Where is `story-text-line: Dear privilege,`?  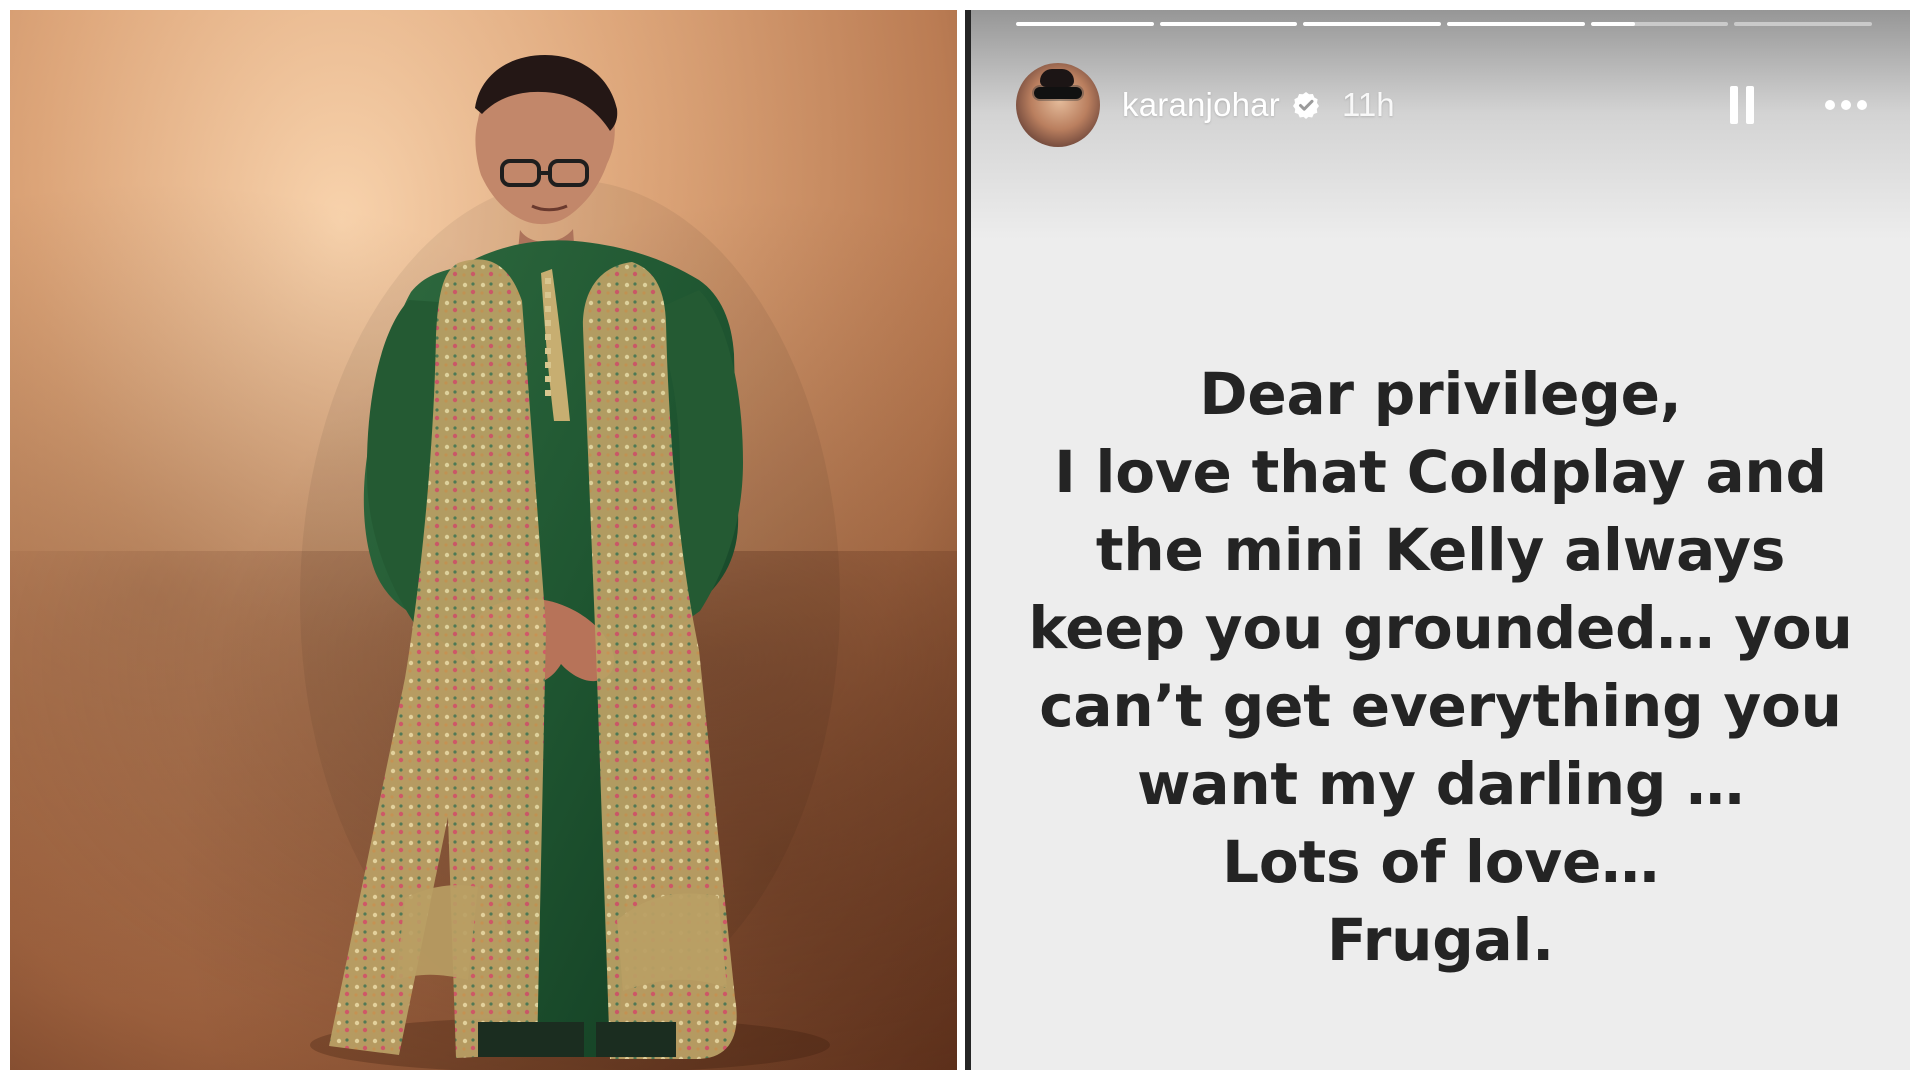
story-text-line: Dear privilege, is located at coordinates (1440, 394).